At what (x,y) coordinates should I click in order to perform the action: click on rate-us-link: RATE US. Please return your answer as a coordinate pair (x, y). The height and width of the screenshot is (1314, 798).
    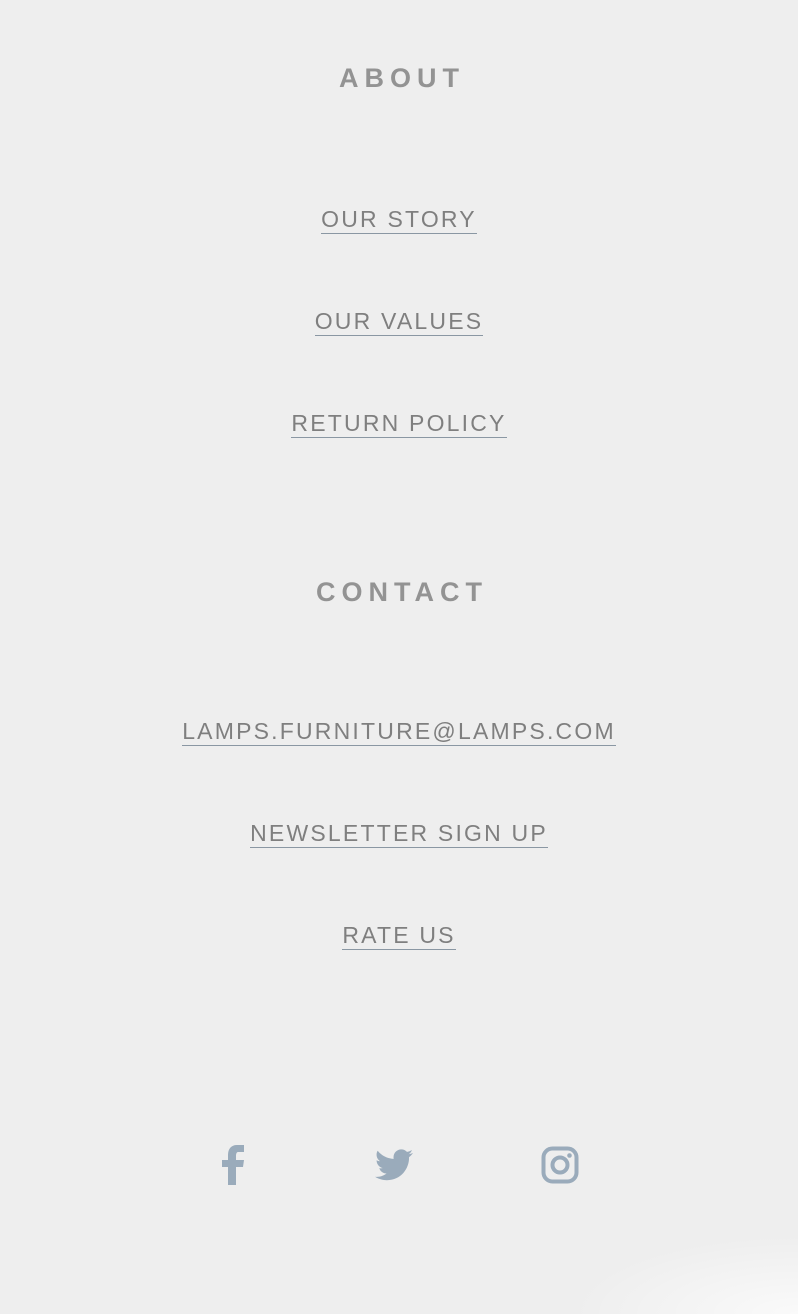
    Looking at the image, I should click on (399, 936).